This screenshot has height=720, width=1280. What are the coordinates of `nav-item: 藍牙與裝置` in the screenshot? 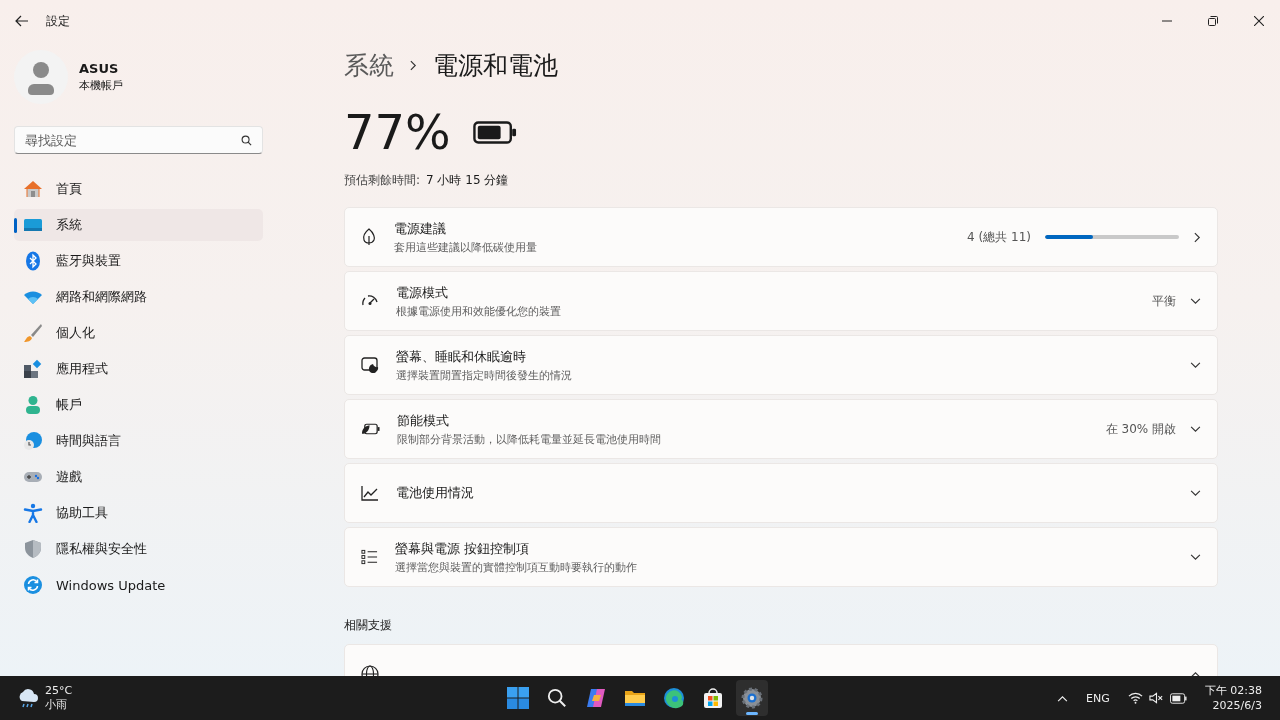 It's located at (138, 261).